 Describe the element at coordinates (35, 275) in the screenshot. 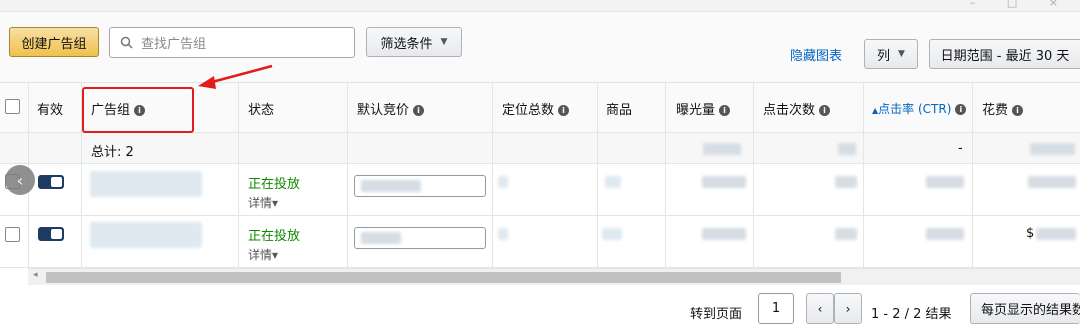

I see `scroll-left-arrow-icon: ◂` at that location.